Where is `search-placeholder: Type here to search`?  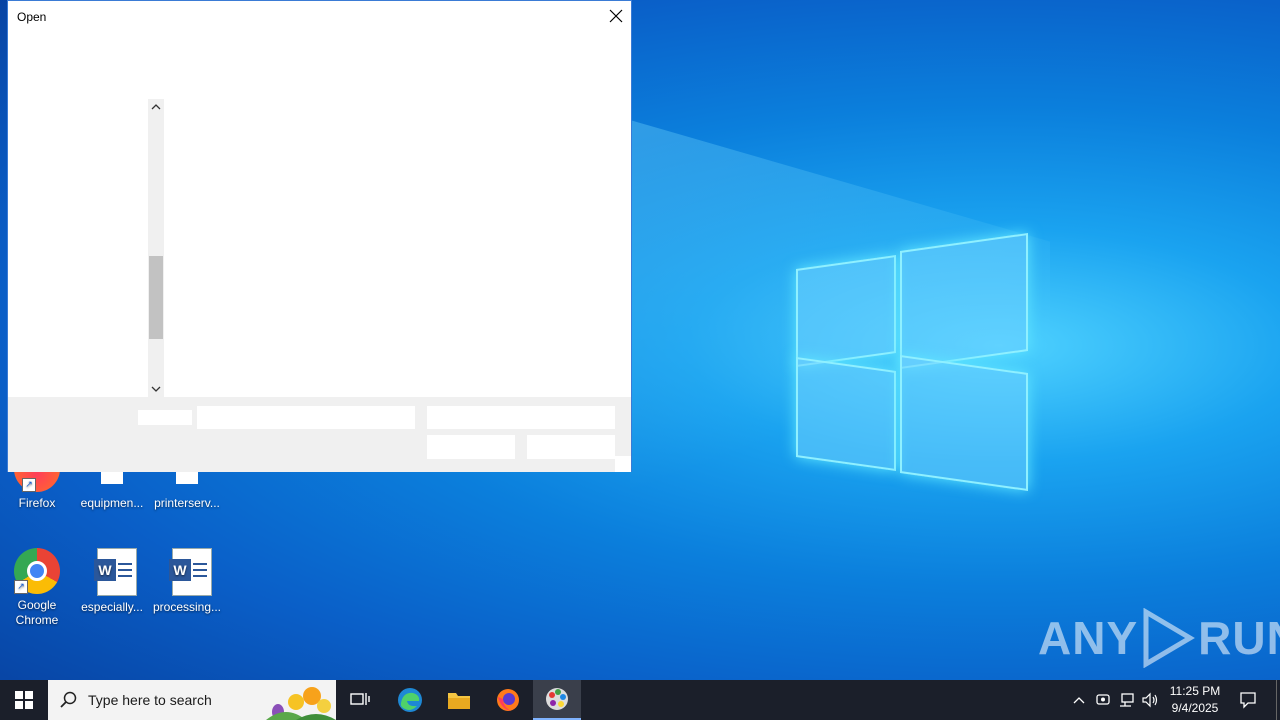
search-placeholder: Type here to search is located at coordinates (150, 700).